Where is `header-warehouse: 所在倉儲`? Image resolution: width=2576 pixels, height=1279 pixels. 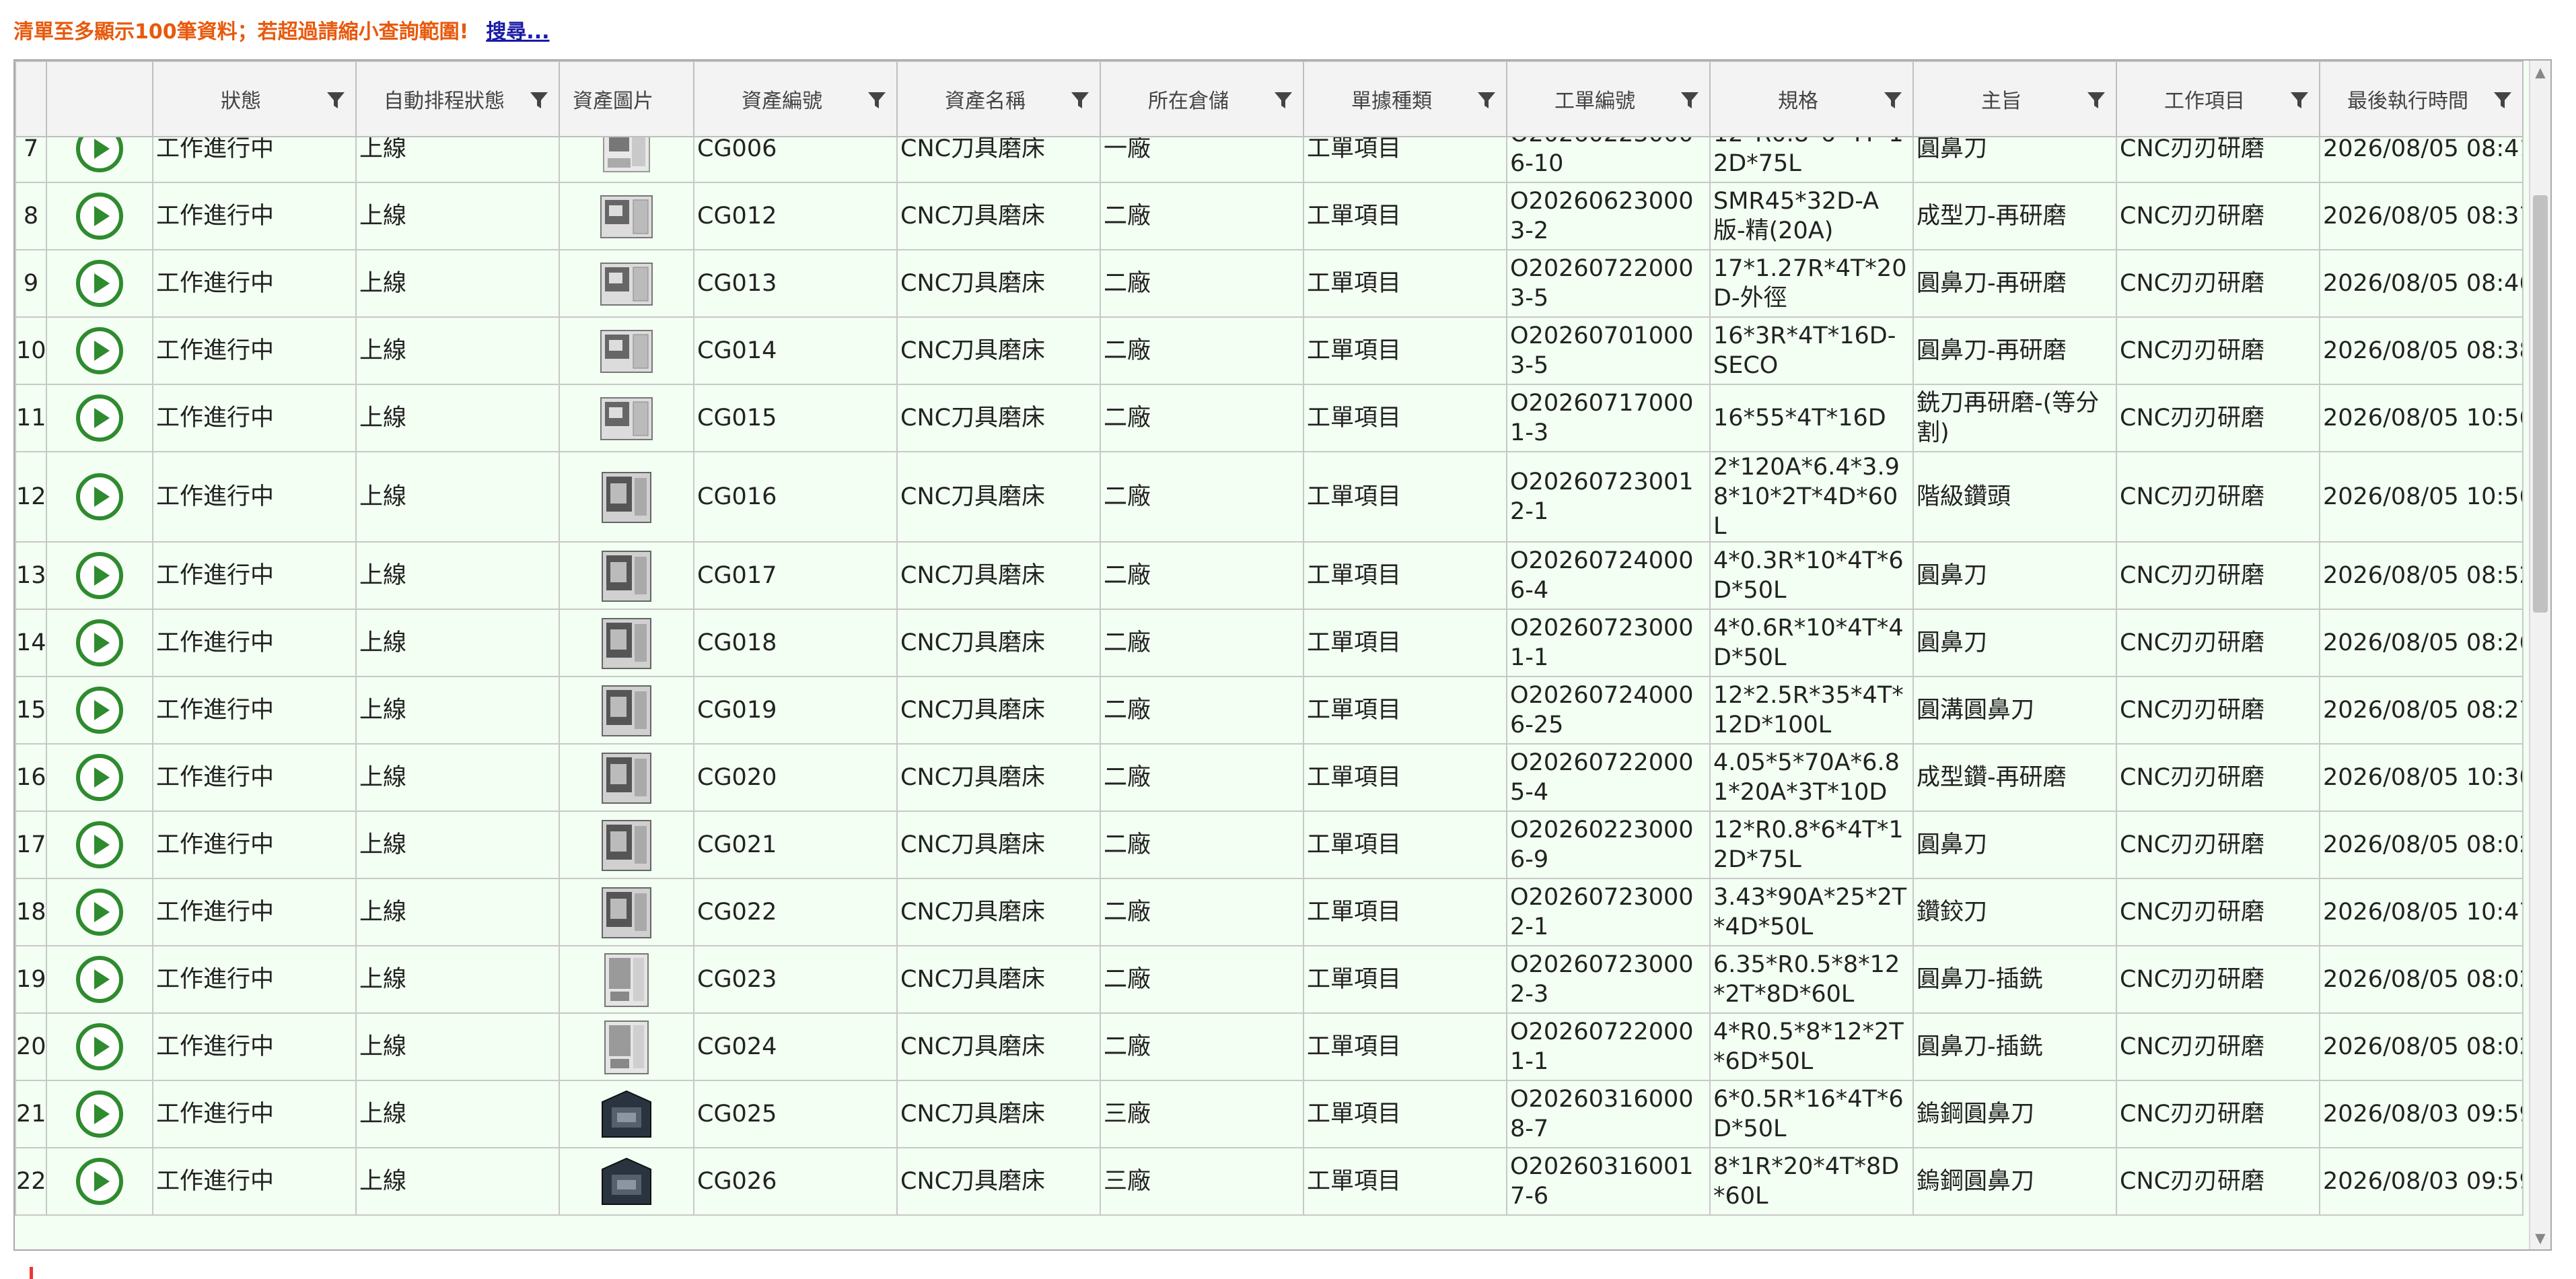
header-warehouse: 所在倉儲 is located at coordinates (1202, 99).